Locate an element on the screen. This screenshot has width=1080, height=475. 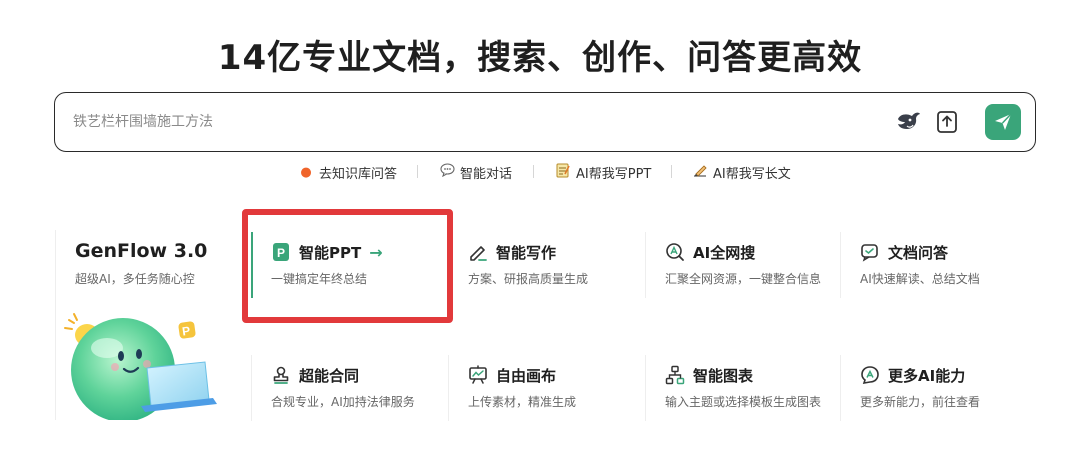
card-free-canvas: 自由画布 上传素材，精准生成 is located at coordinates (543, 390).